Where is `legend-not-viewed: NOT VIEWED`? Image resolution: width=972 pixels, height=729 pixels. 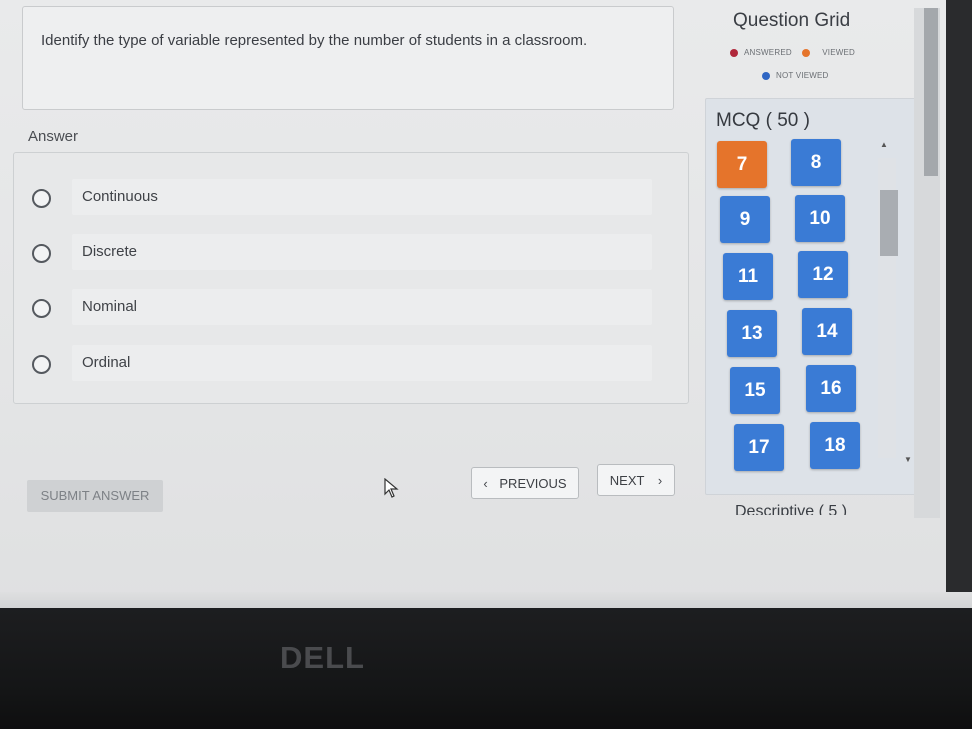 legend-not-viewed: NOT VIEWED is located at coordinates (802, 75).